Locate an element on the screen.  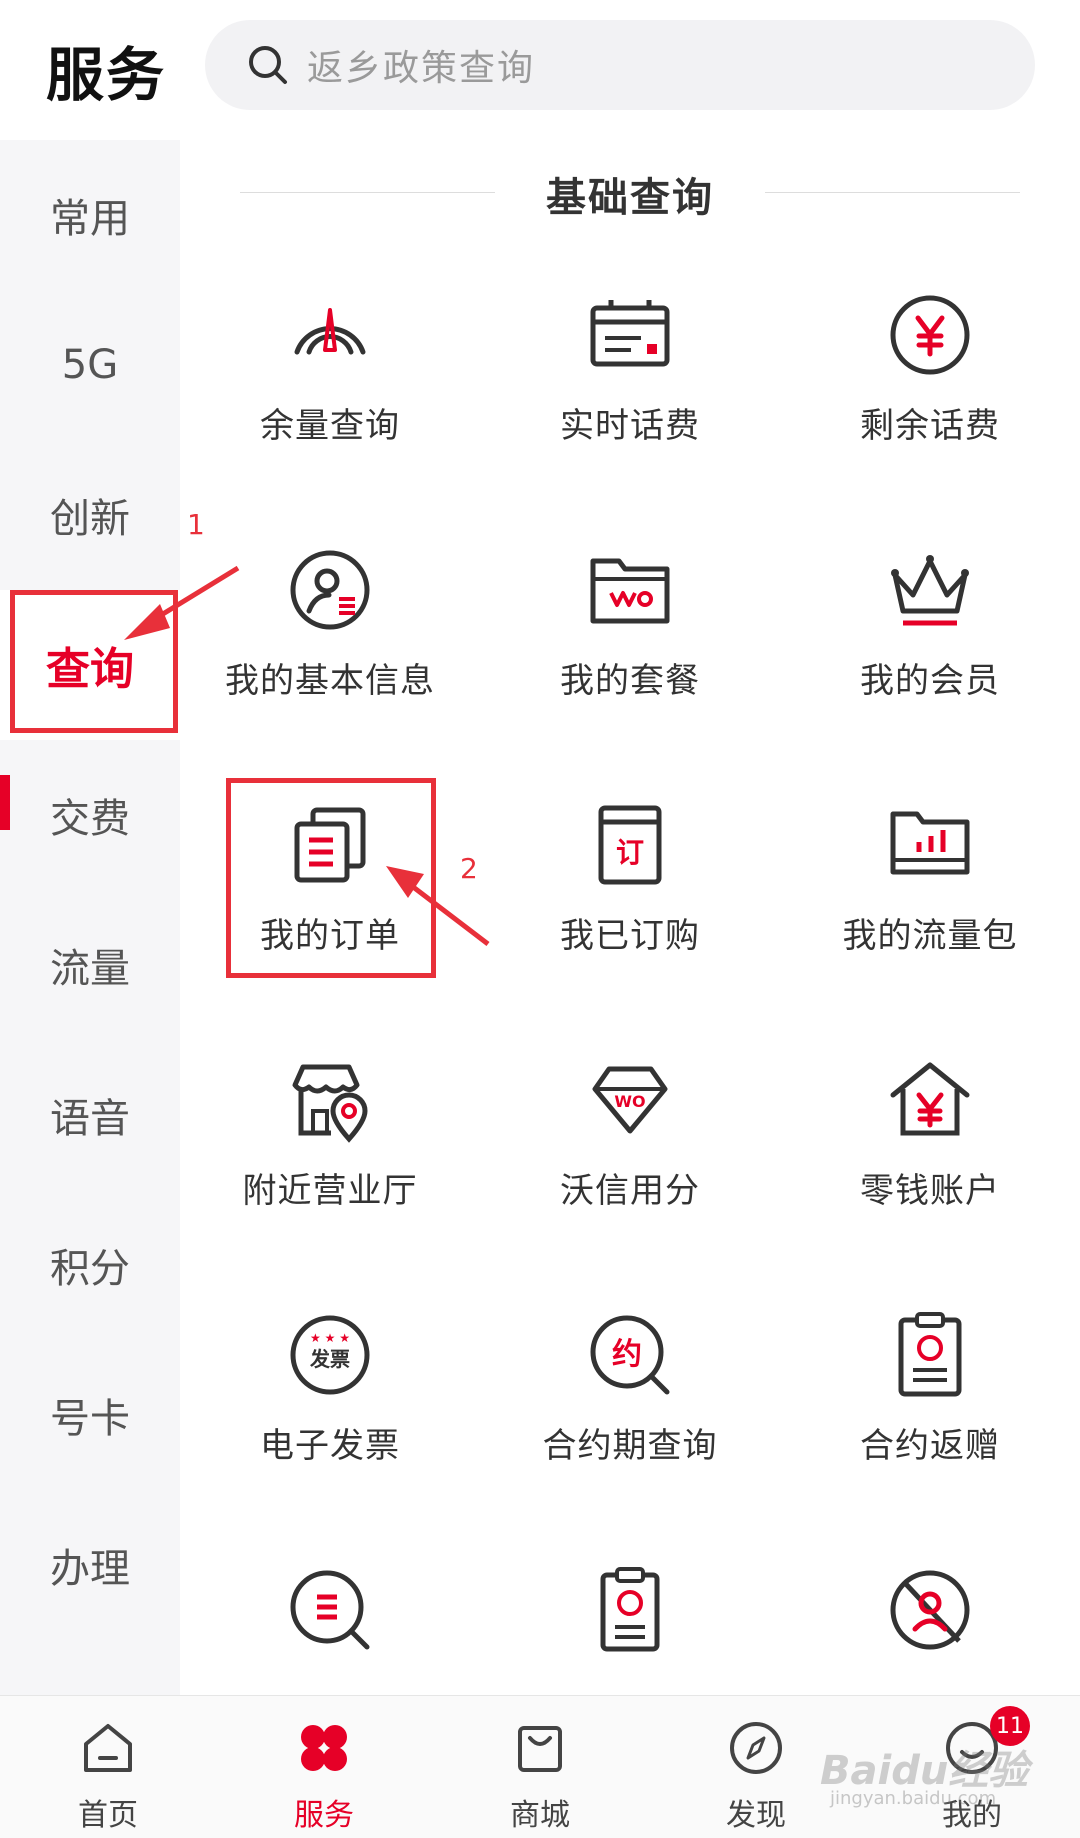
watermark-logo: Baidu经验 is located at coordinates (924, 1771).